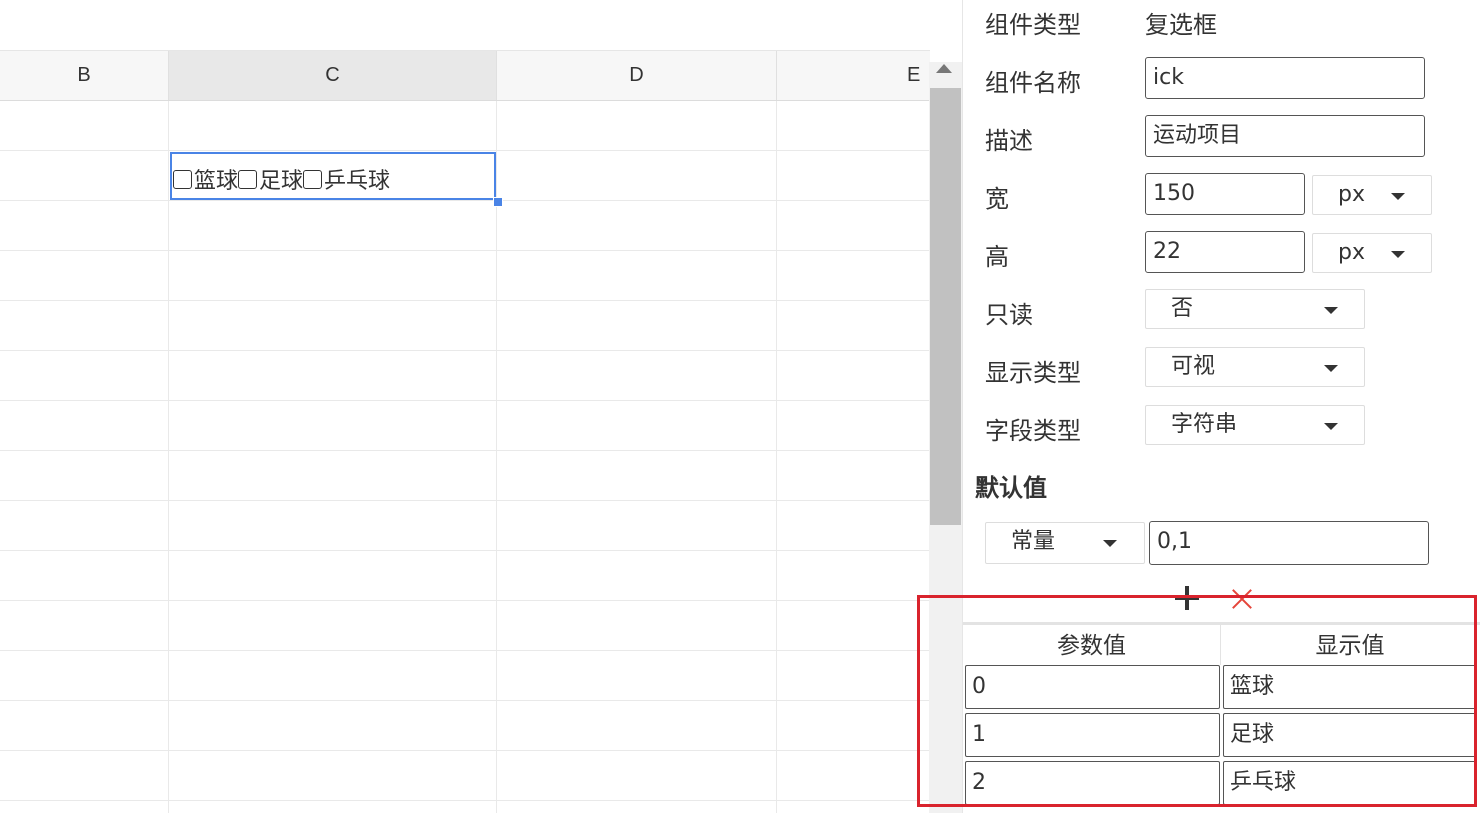 Image resolution: width=1480 pixels, height=813 pixels. I want to click on component-type-label: 组件类型, so click(1033, 25).